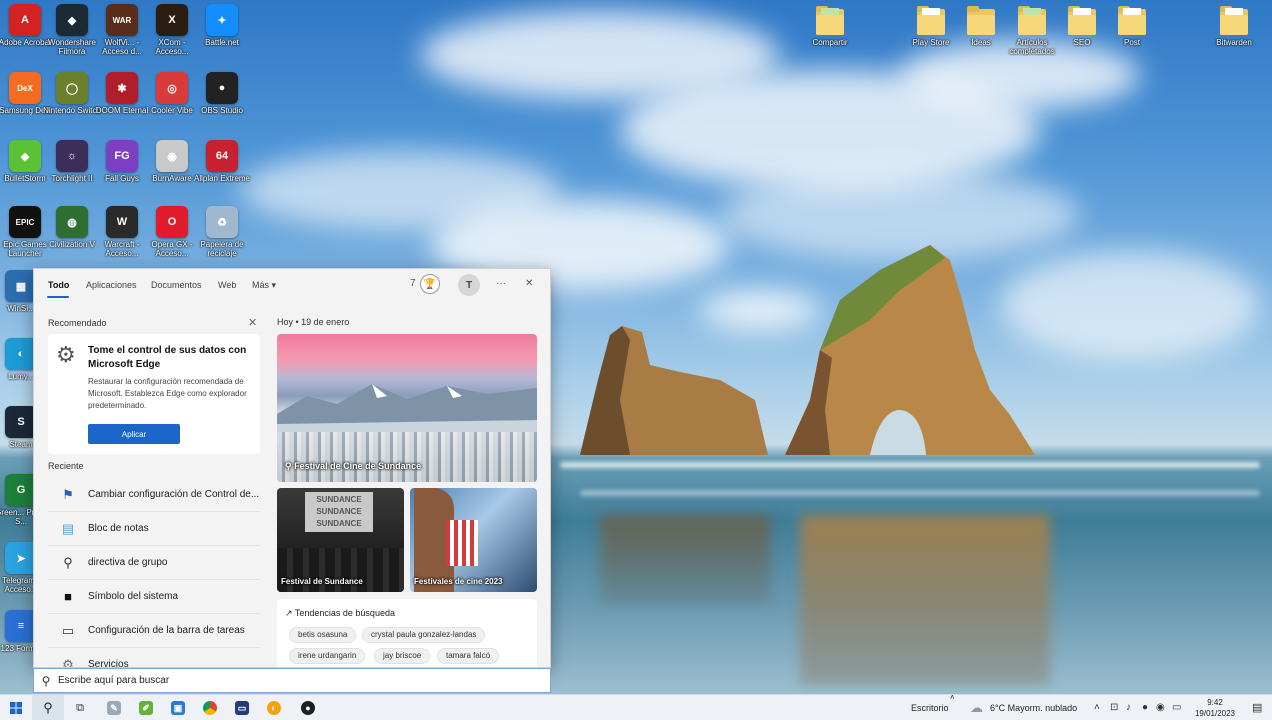 Image resolution: width=1272 pixels, height=720 pixels. I want to click on tab-web: Web, so click(227, 285).